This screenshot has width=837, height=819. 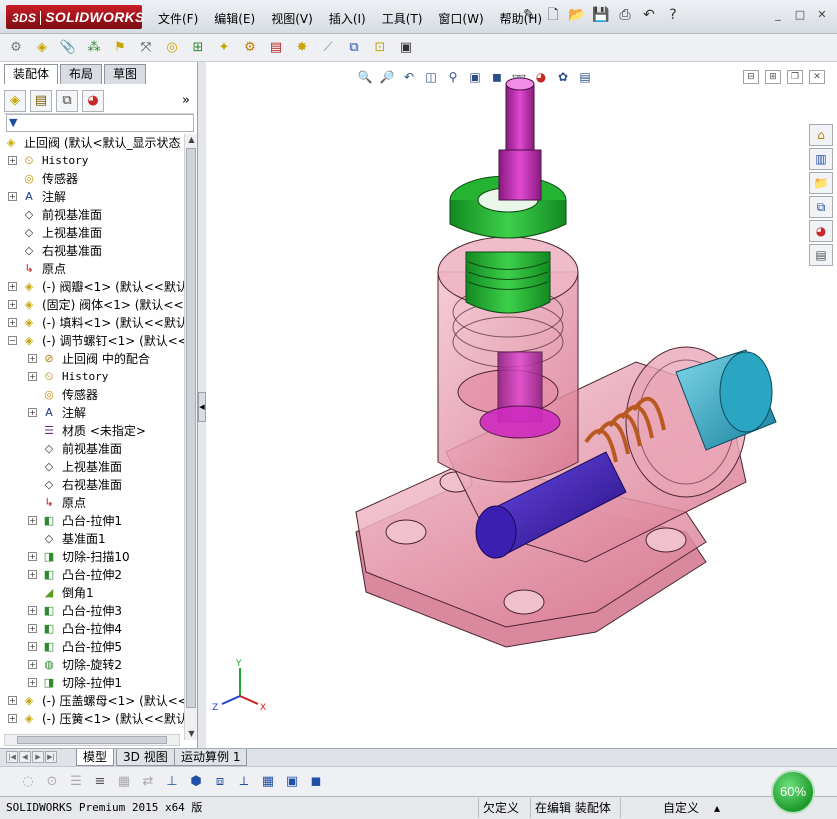 What do you see at coordinates (553, 15) in the screenshot?
I see `new-document-icon: 🗋` at bounding box center [553, 15].